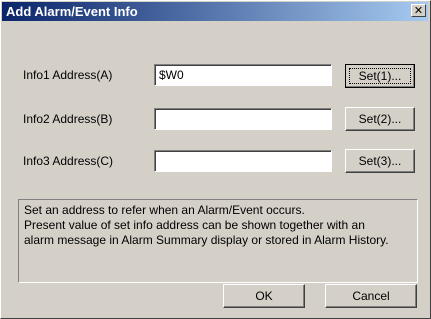 Image resolution: width=431 pixels, height=319 pixels. I want to click on focus-rectangle, so click(380, 76).